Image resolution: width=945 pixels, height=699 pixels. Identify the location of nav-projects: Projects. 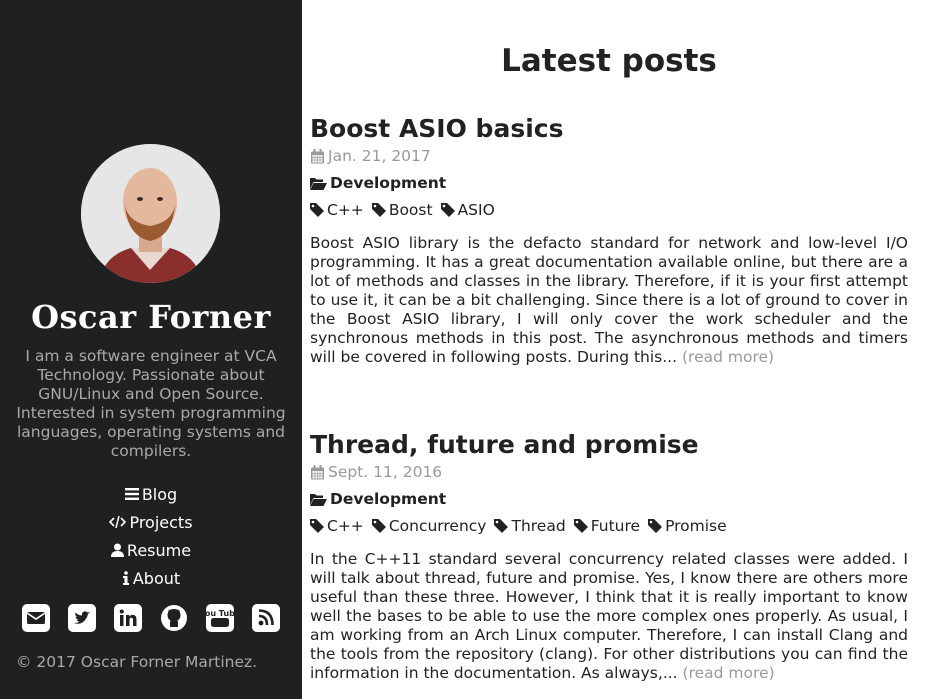
(151, 522).